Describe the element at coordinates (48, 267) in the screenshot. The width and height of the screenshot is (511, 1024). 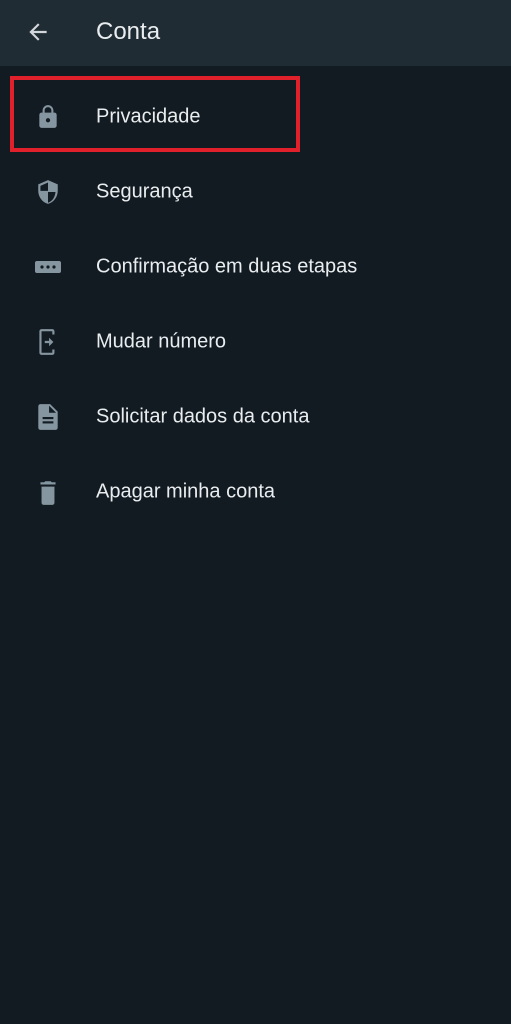
I see `password-dots-icon` at that location.